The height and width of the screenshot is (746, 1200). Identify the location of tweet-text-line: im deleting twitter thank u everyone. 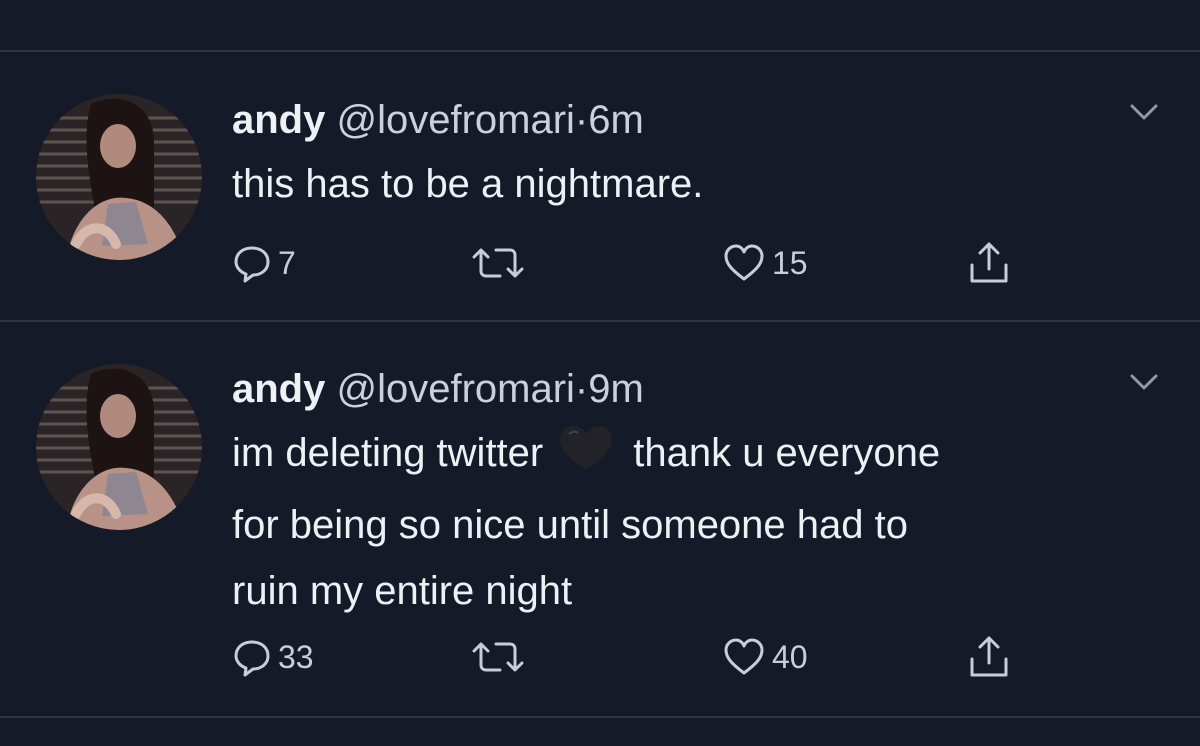
(692, 456).